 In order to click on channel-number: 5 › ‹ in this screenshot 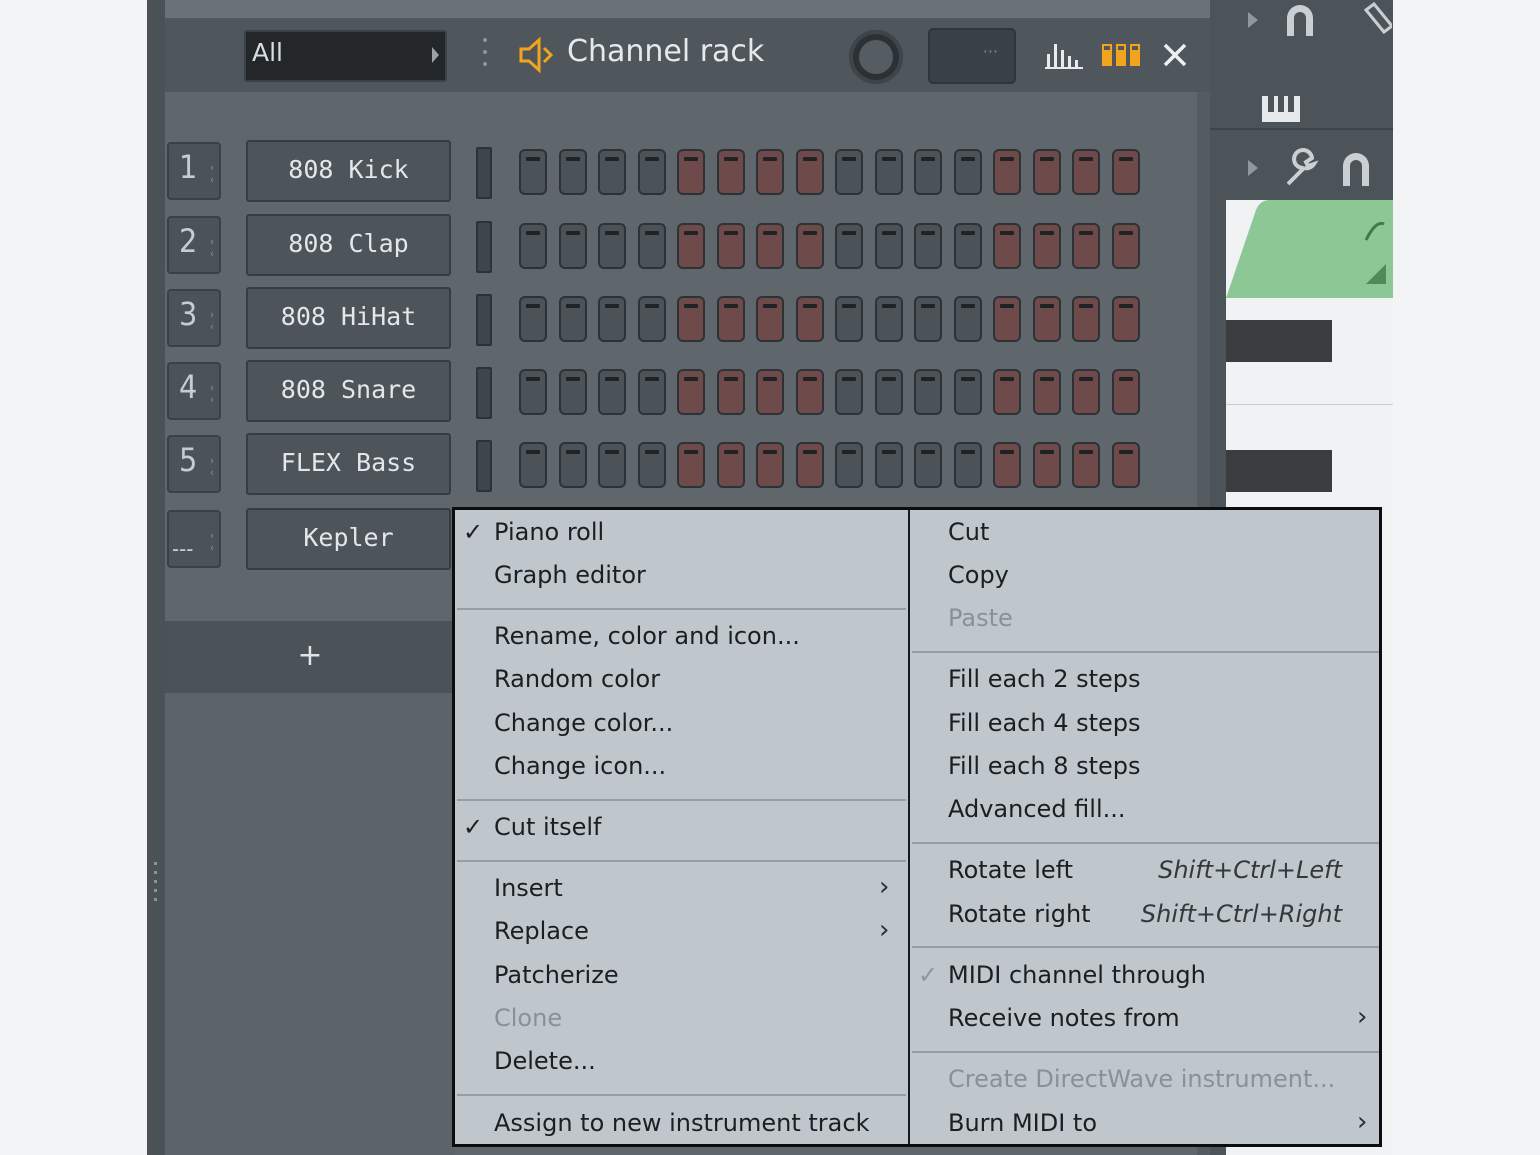, I will do `click(194, 464)`.